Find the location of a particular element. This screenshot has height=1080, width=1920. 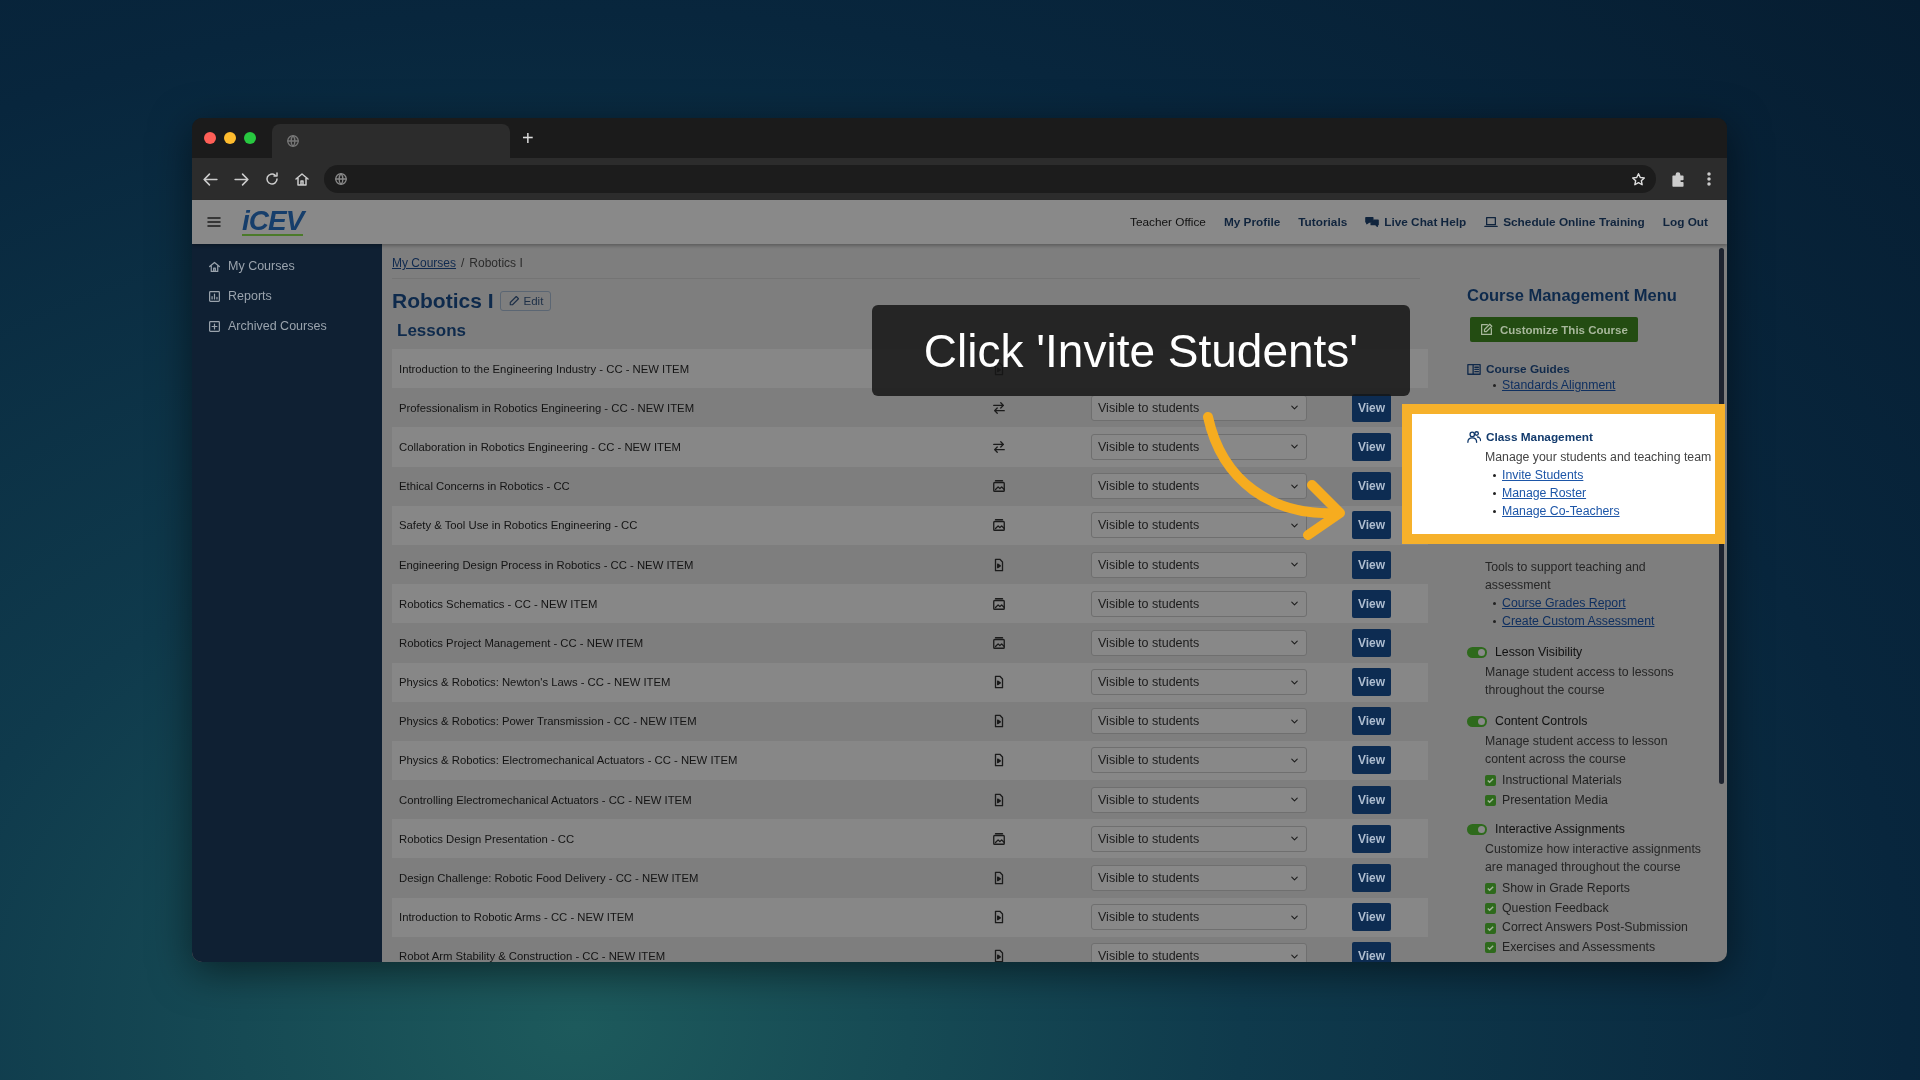

instruction-callout: Click 'Invite Students' is located at coordinates (1141, 350).